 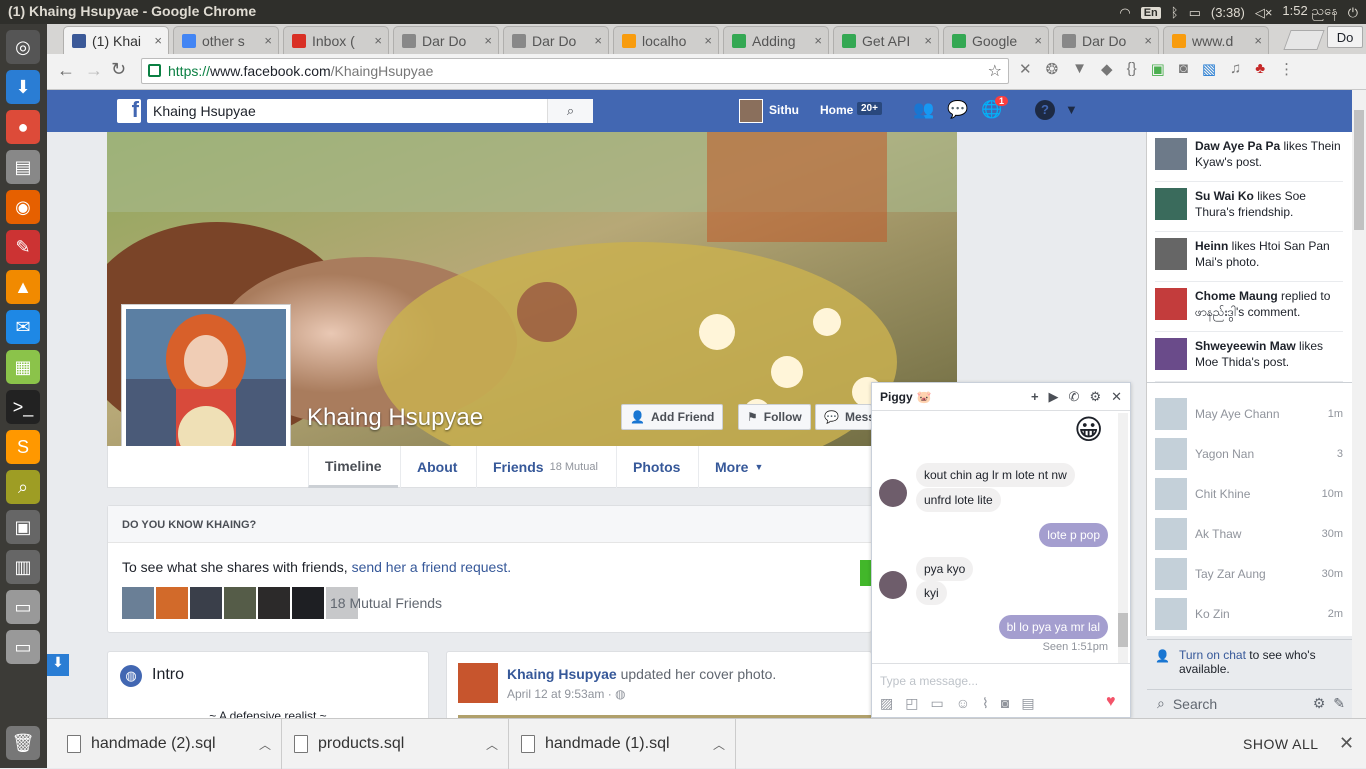 I want to click on vlc-icon: ▲, so click(x=23, y=287).